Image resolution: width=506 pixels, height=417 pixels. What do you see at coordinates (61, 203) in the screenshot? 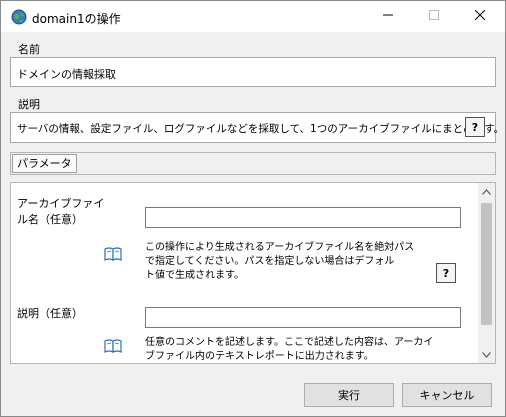
I see `archive-name-label-line: アーカイブファイ` at bounding box center [61, 203].